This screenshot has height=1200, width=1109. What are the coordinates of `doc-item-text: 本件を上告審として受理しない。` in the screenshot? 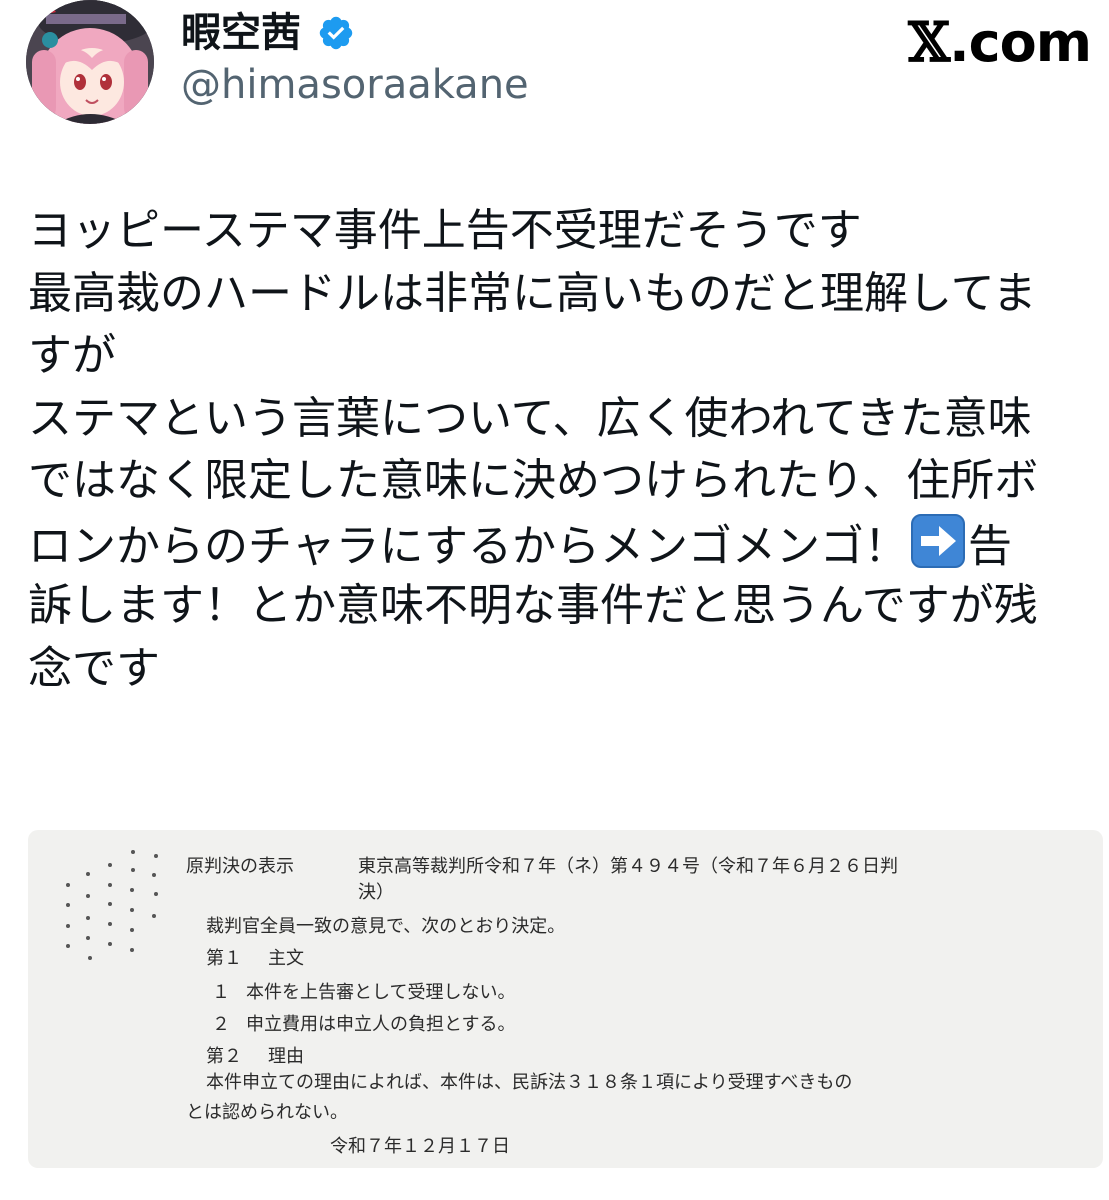 It's located at (381, 992).